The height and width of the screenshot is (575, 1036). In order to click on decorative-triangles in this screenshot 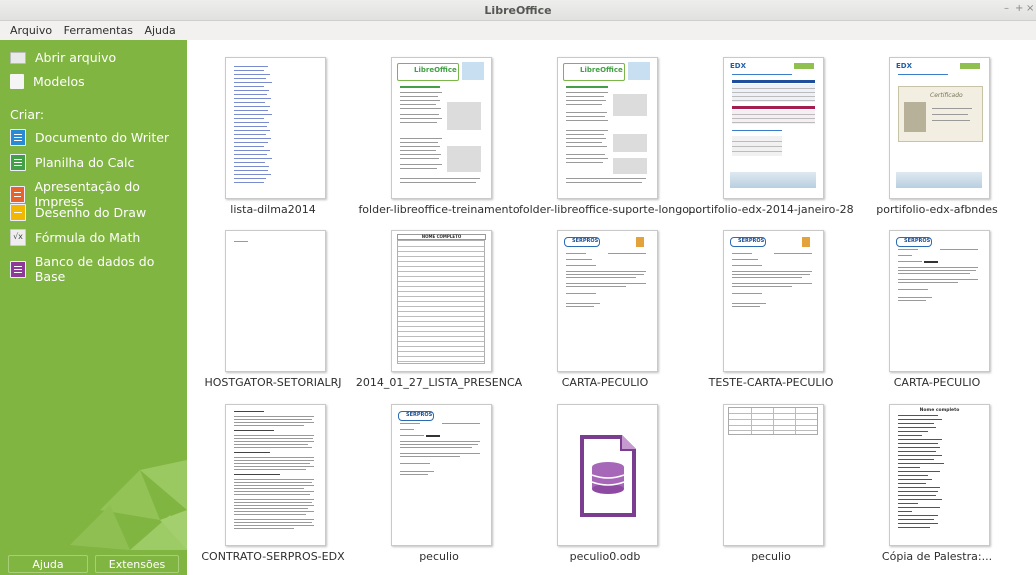, I will do `click(128, 505)`.